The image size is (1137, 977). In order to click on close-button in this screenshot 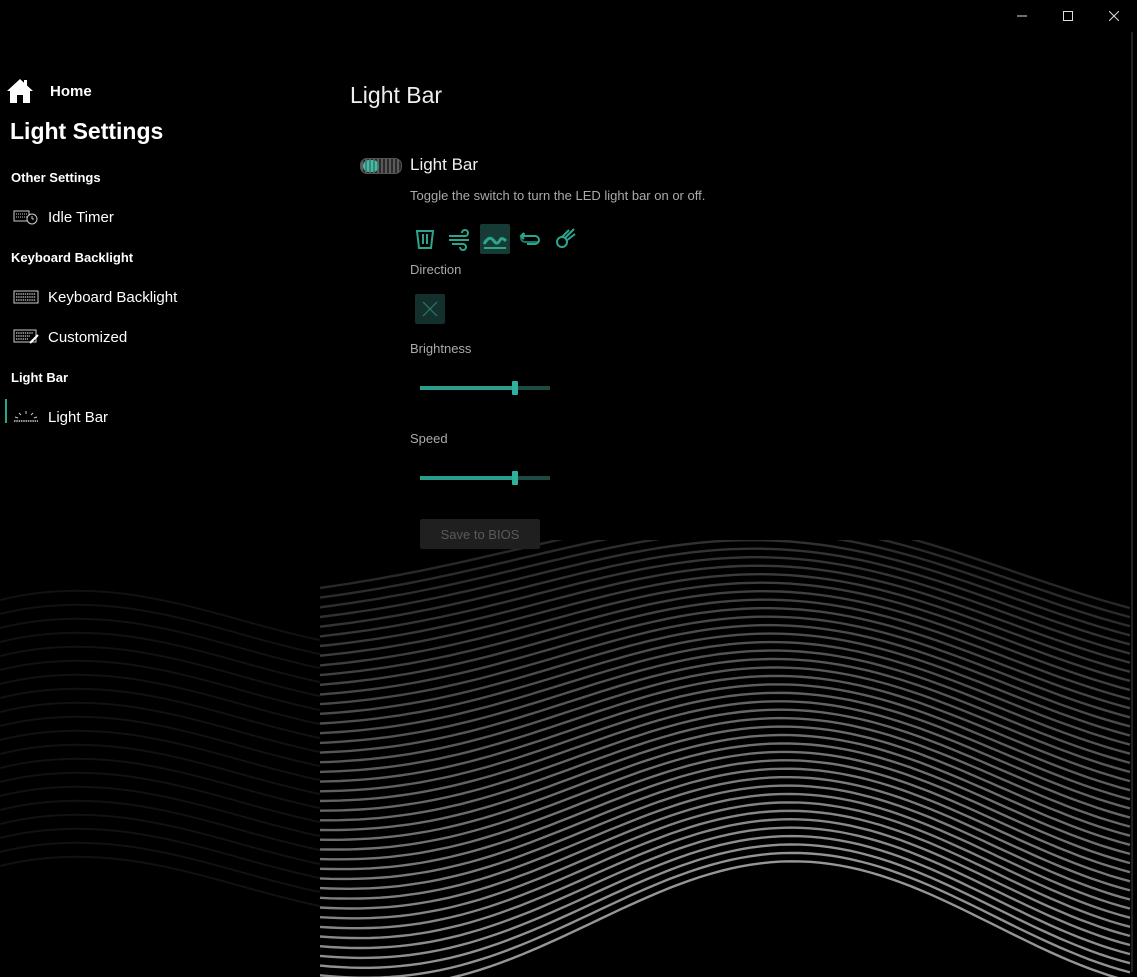, I will do `click(1114, 16)`.